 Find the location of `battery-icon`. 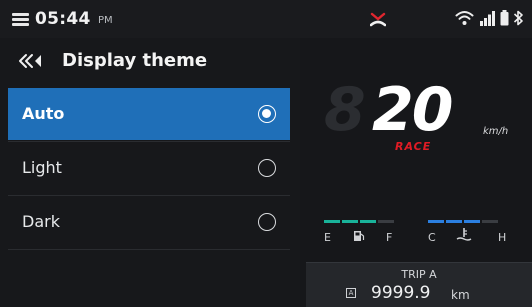

battery-icon is located at coordinates (504, 18).